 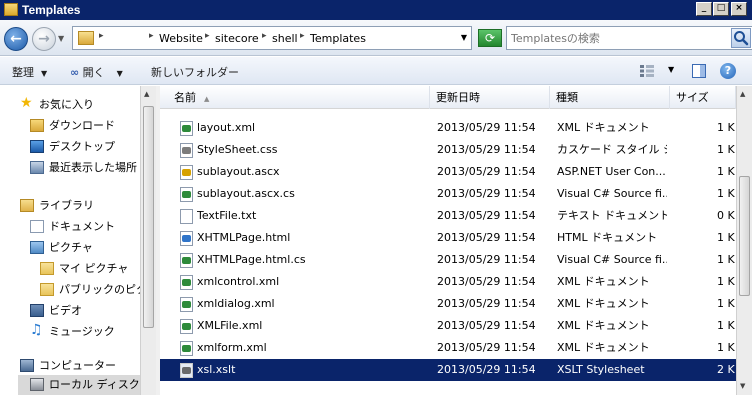 What do you see at coordinates (75, 72) in the screenshot?
I see `open-with-icon: ∞` at bounding box center [75, 72].